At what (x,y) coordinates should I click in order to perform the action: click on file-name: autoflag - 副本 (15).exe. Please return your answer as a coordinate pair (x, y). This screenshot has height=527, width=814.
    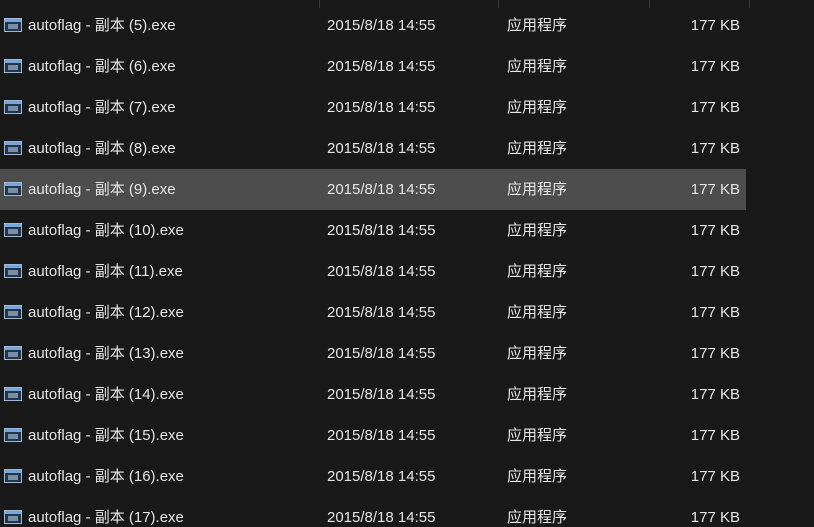
    Looking at the image, I should click on (106, 435).